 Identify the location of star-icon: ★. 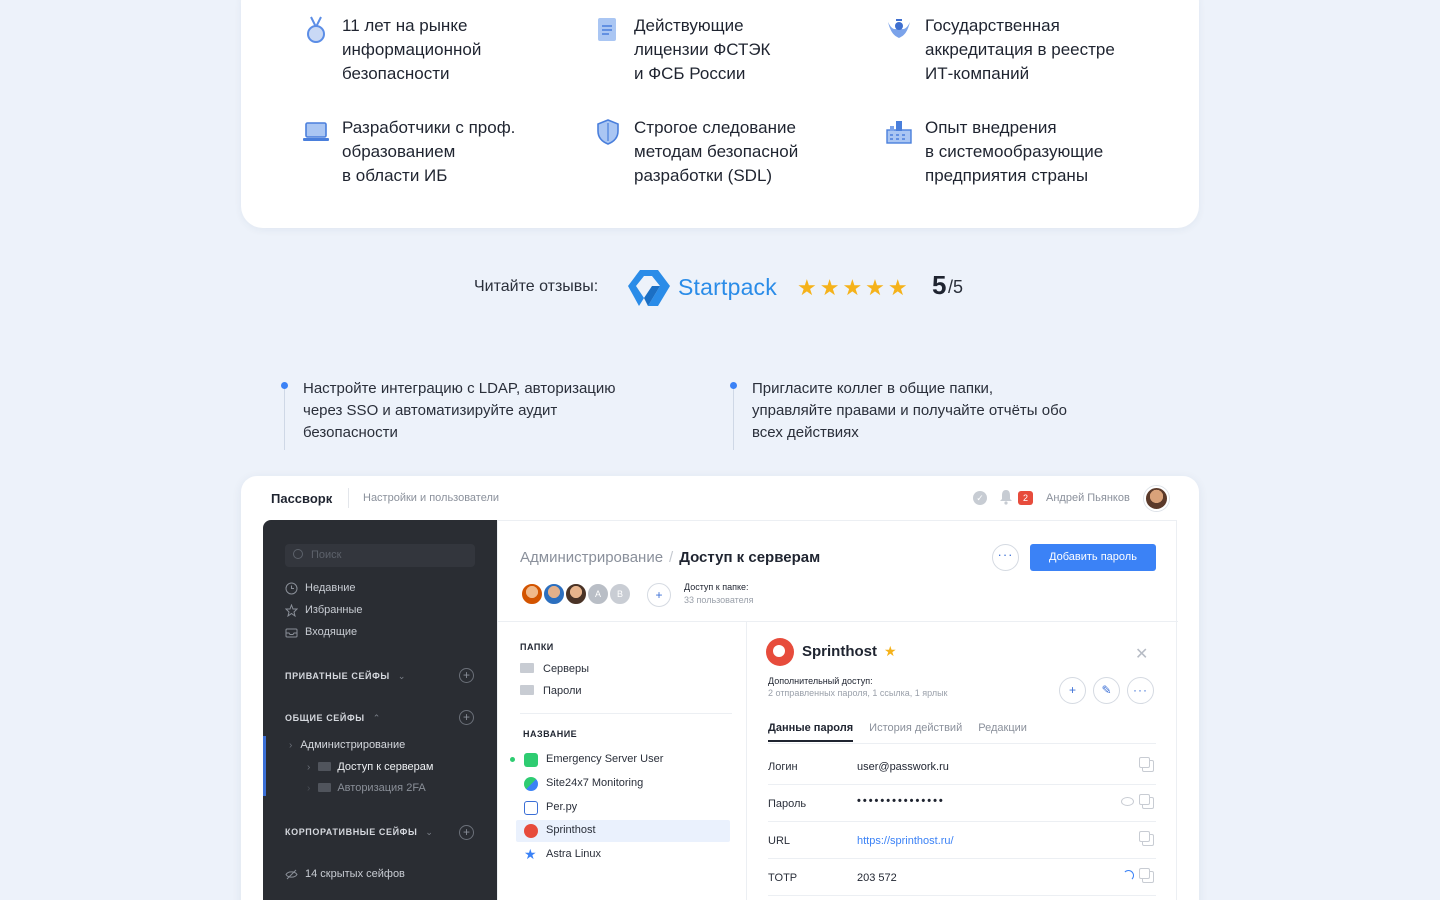
(530, 854).